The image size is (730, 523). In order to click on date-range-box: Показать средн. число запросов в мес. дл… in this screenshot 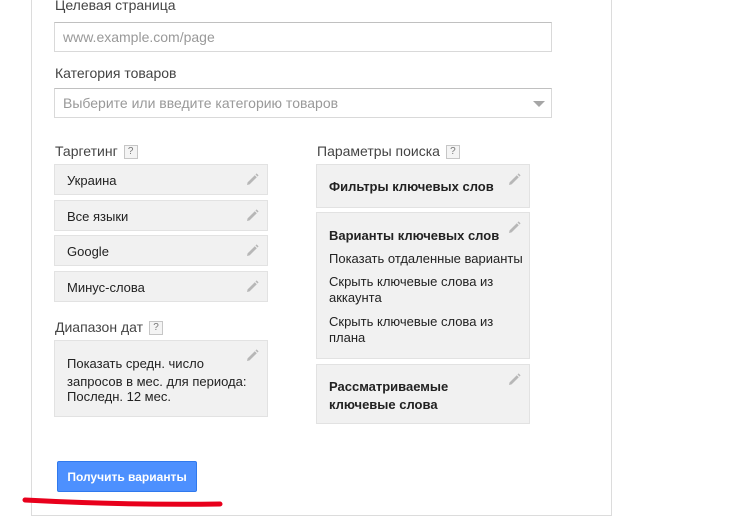, I will do `click(161, 378)`.